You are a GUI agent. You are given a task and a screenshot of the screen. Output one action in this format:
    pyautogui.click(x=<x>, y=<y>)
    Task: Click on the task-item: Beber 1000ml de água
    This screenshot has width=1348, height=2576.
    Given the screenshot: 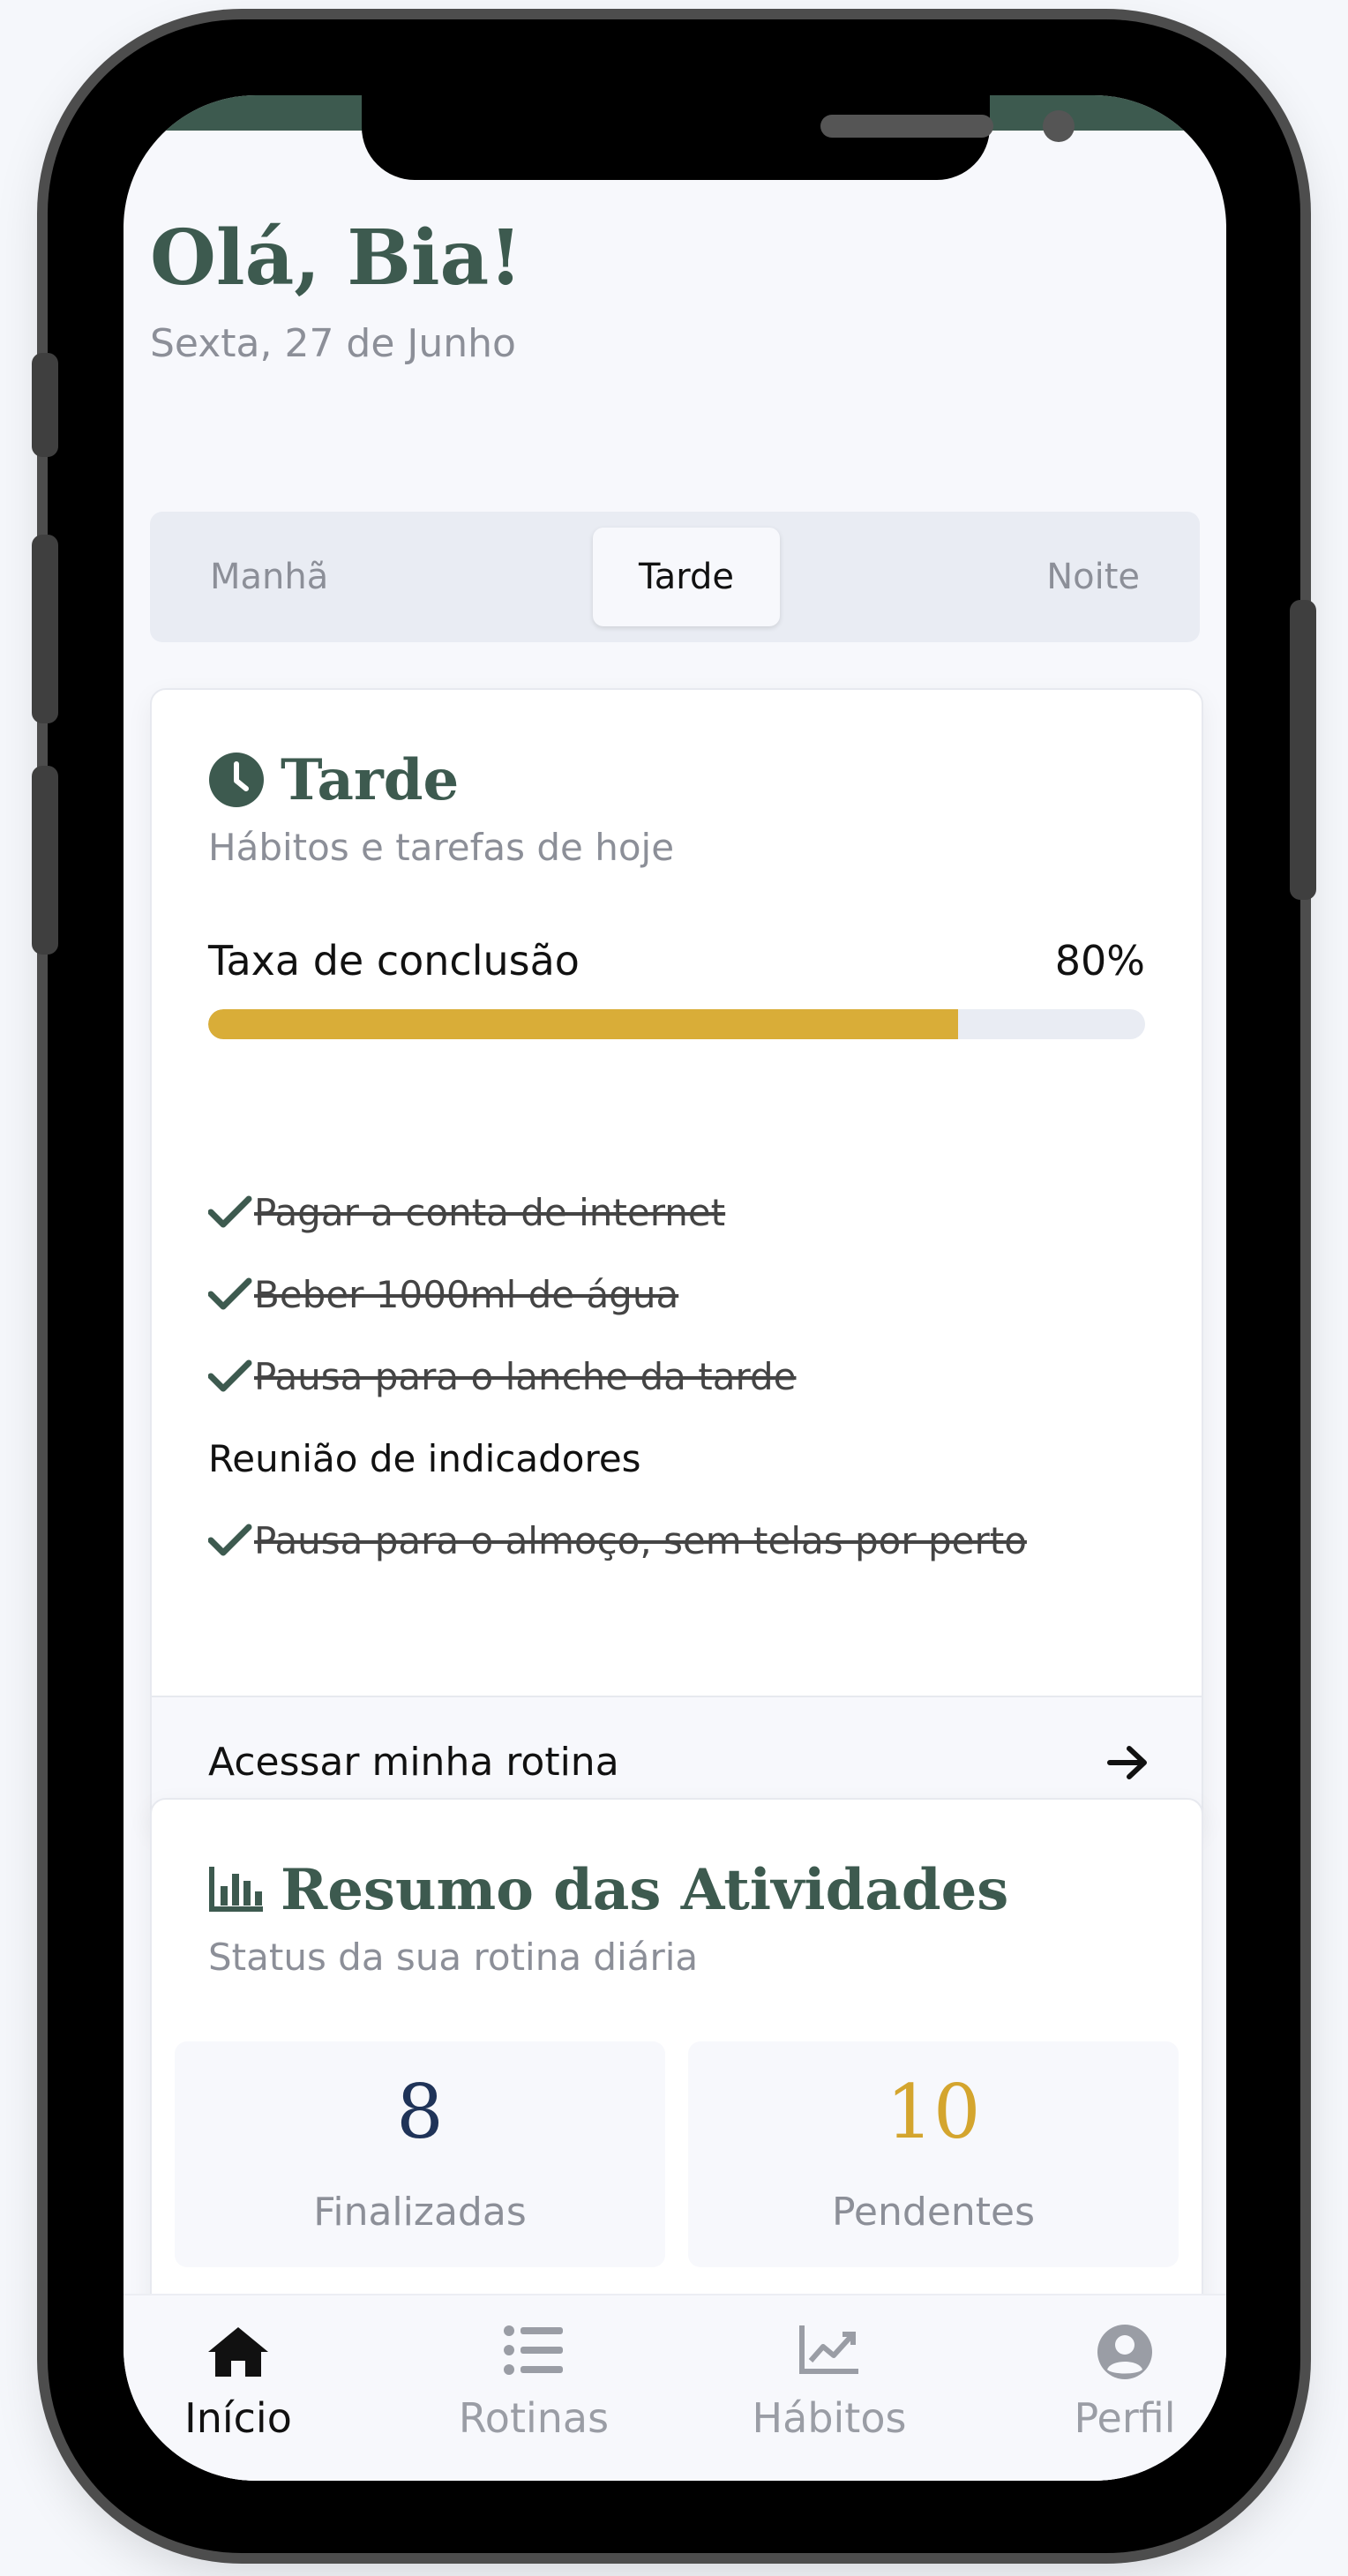 What is the action you would take?
    pyautogui.click(x=443, y=1295)
    